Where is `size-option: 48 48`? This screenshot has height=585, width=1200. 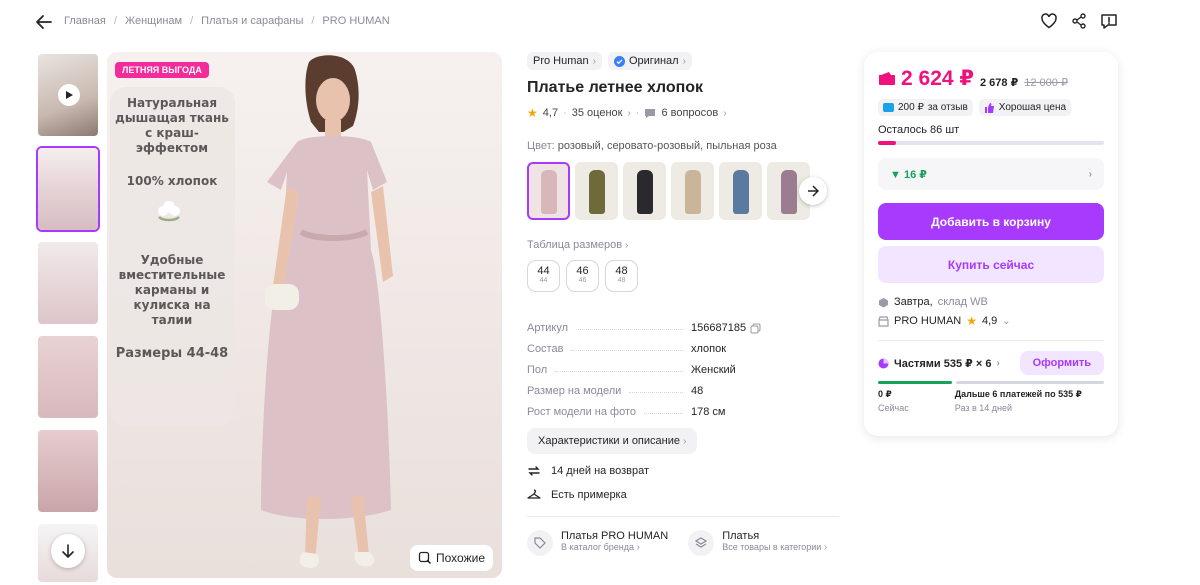 size-option: 48 48 is located at coordinates (621, 276).